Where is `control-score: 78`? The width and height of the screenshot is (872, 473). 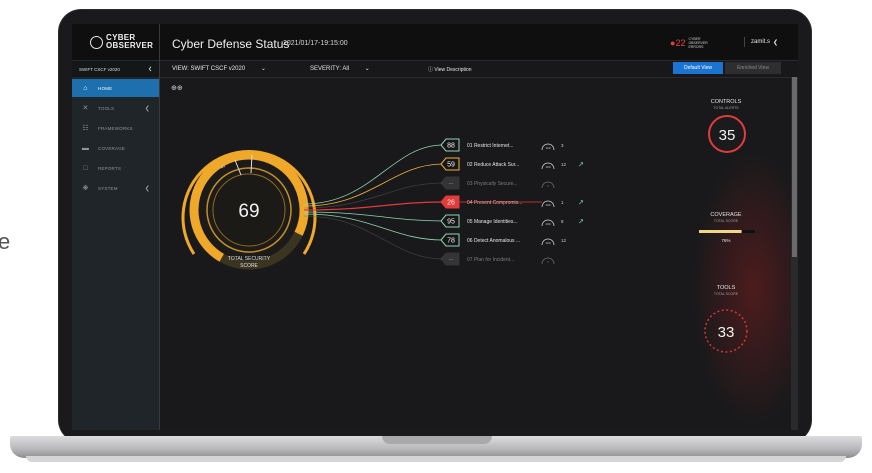
control-score: 78 is located at coordinates (451, 241).